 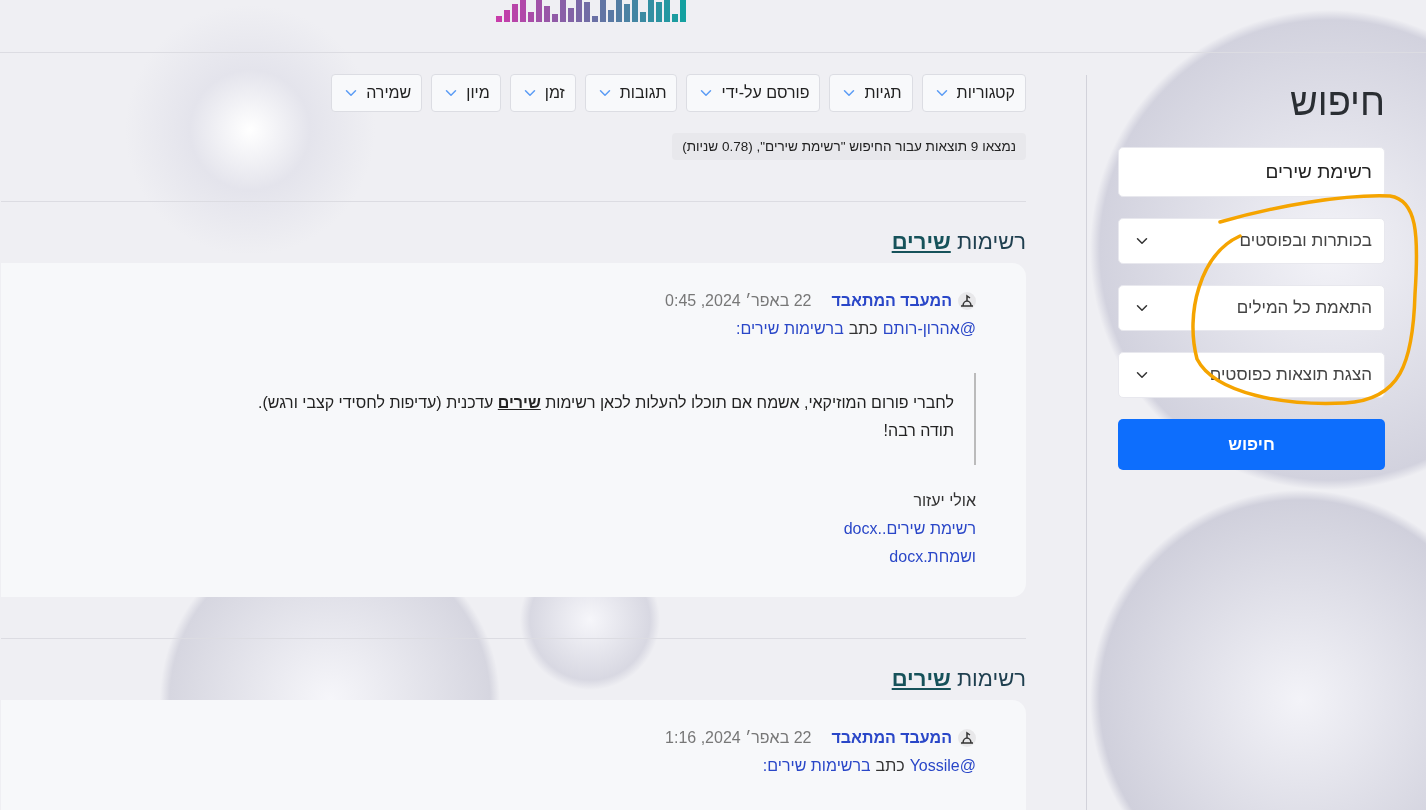 I want to click on search-heading: חיפוש, so click(x=1337, y=102).